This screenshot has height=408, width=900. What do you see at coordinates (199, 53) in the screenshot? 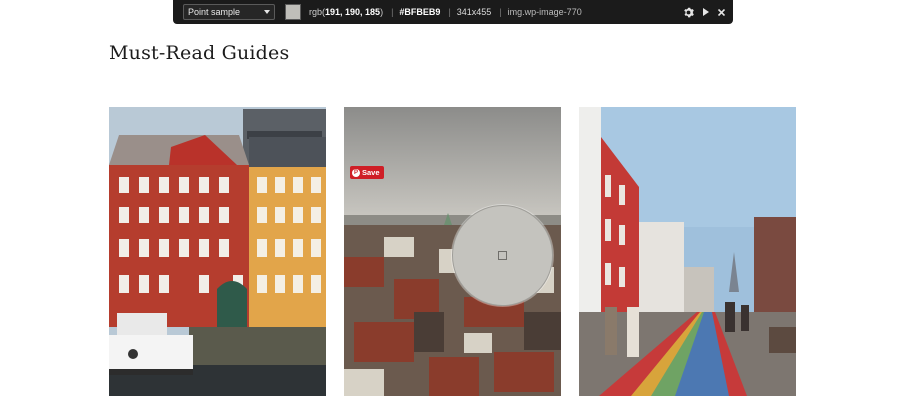
I see `page-title: Must-Read Guides` at bounding box center [199, 53].